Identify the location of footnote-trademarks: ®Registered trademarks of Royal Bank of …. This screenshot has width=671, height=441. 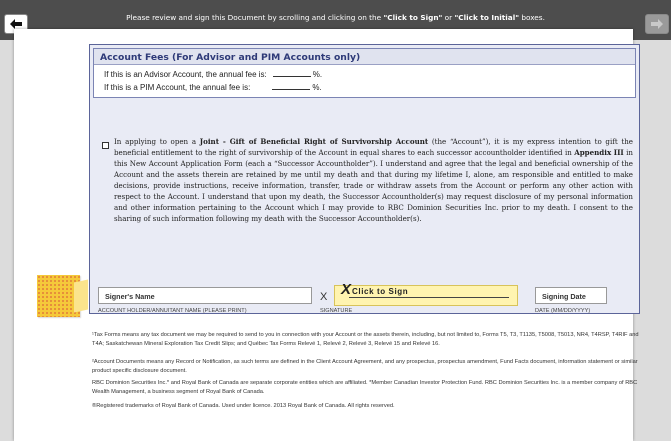
(243, 406).